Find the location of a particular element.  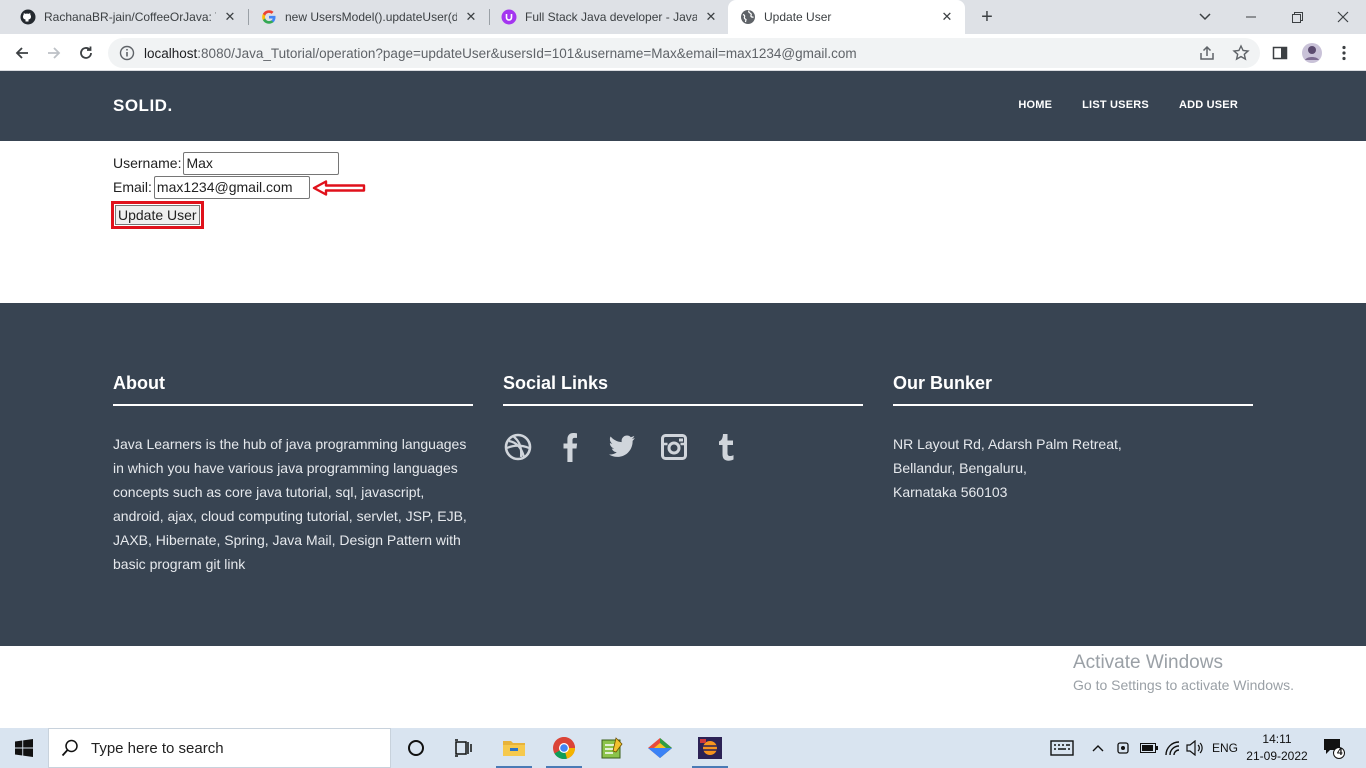

browser-tab: RachanaBR-jain/CoffeeOrJava: Th ✕ is located at coordinates (128, 17).